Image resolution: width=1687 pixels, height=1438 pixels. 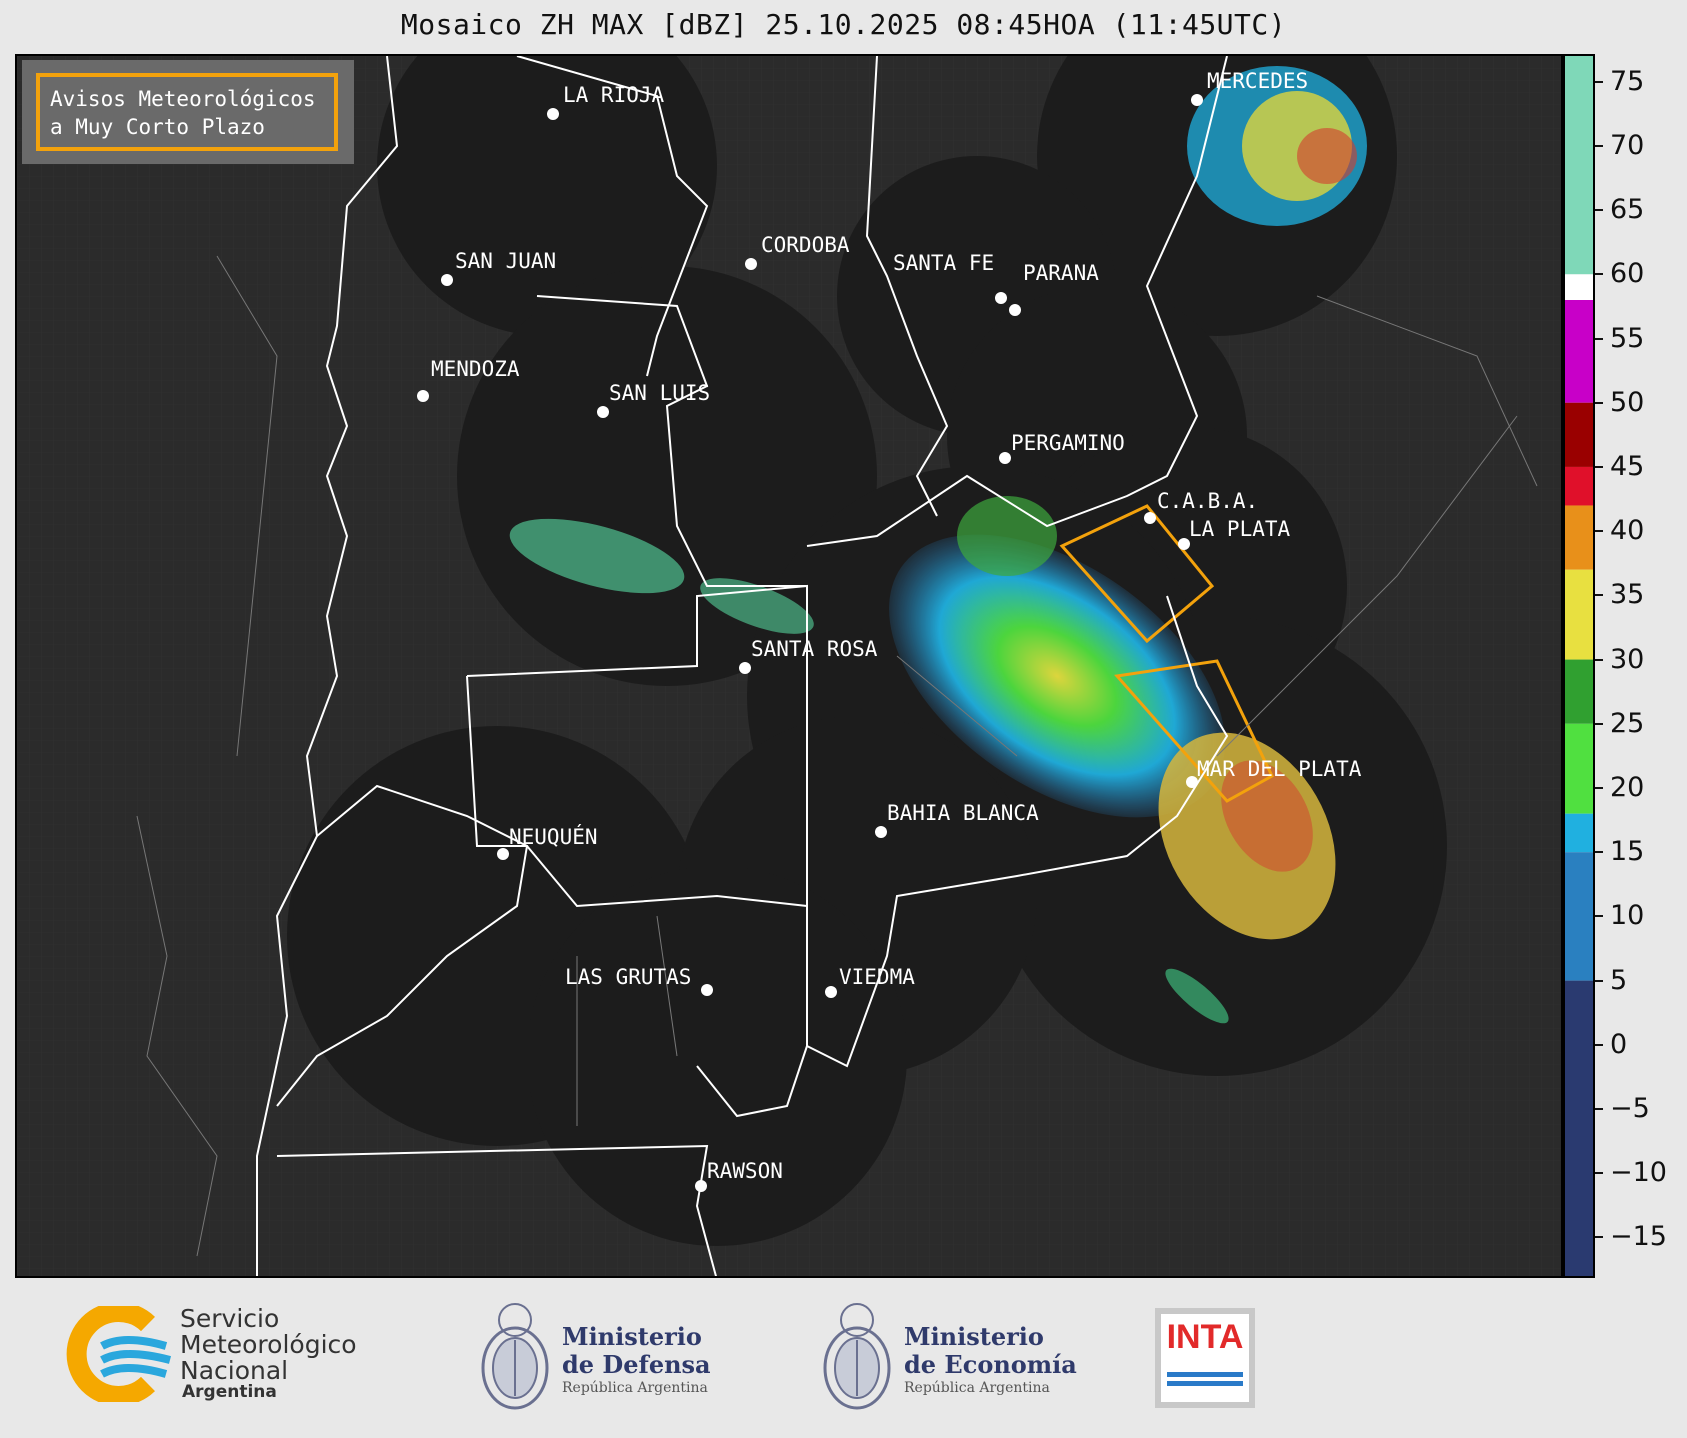 I want to click on smn-name-line-1: Servicio, so click(x=230, y=1318).